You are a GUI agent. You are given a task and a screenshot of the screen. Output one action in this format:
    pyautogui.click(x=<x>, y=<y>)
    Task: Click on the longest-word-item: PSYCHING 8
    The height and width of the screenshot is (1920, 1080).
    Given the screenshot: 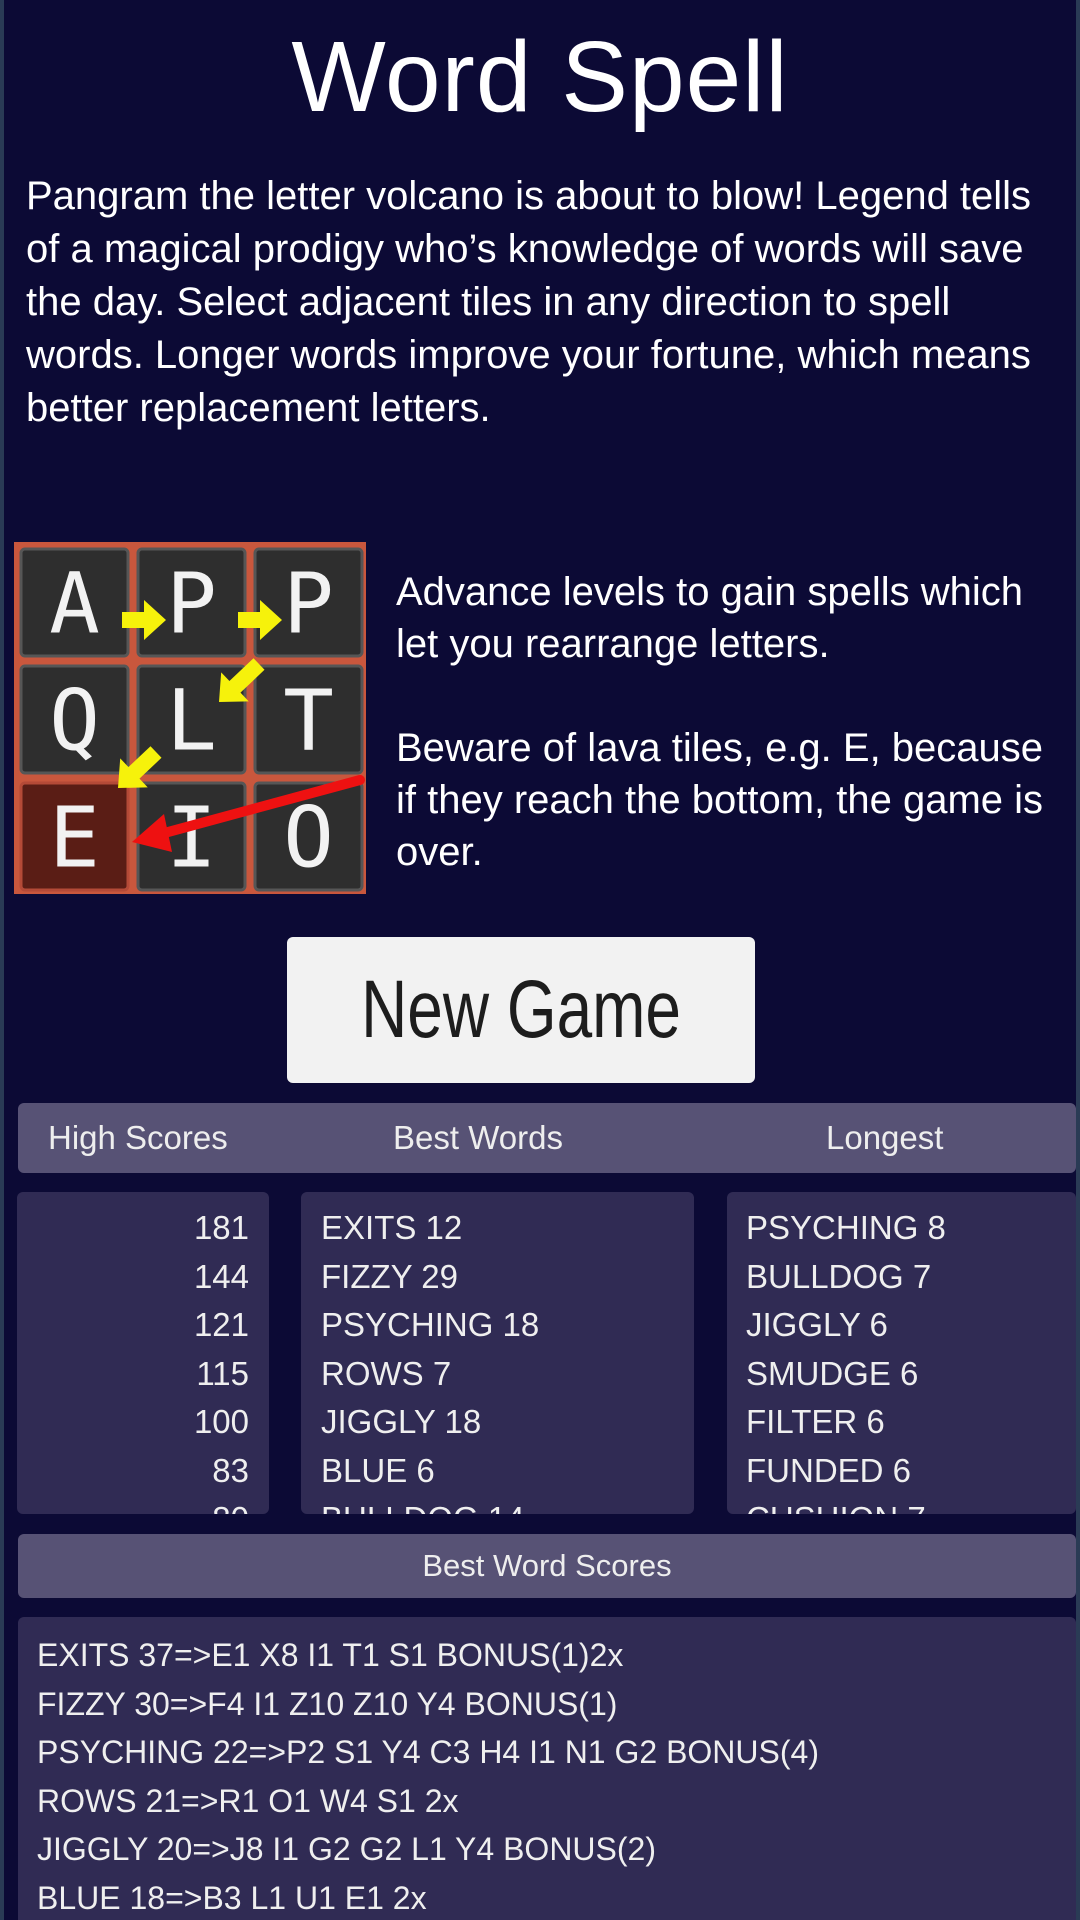 What is the action you would take?
    pyautogui.click(x=846, y=1227)
    